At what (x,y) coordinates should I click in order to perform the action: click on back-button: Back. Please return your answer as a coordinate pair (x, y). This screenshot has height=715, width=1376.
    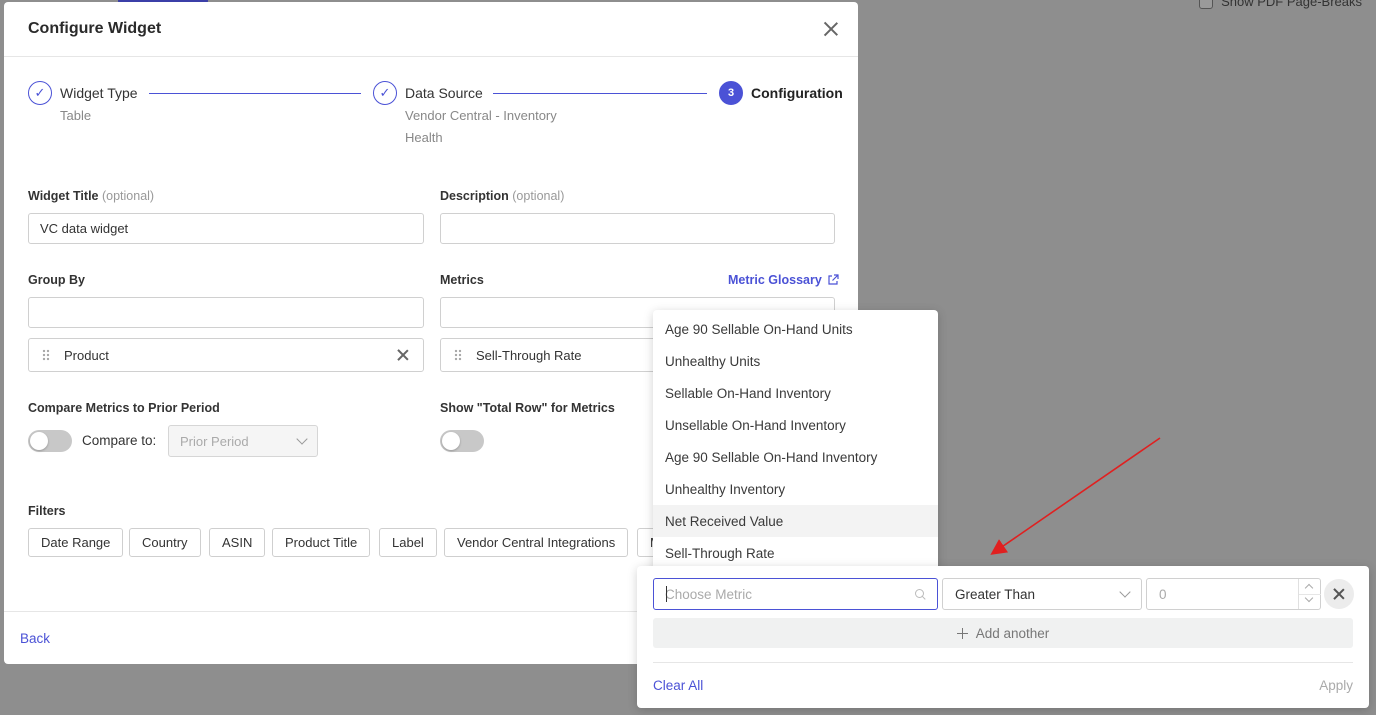
    Looking at the image, I should click on (35, 638).